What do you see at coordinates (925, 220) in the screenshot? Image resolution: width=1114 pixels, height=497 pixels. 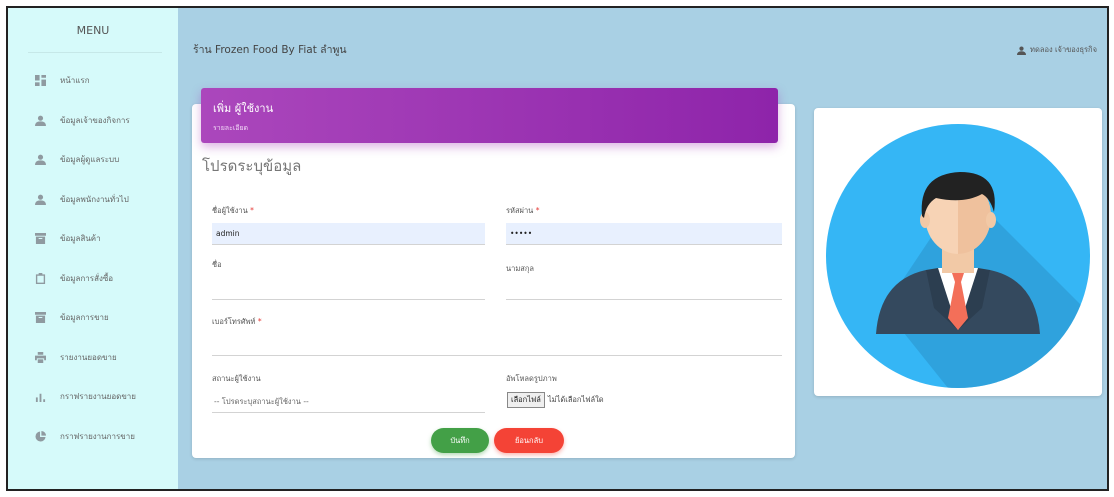 I see `avatar-ear-left` at bounding box center [925, 220].